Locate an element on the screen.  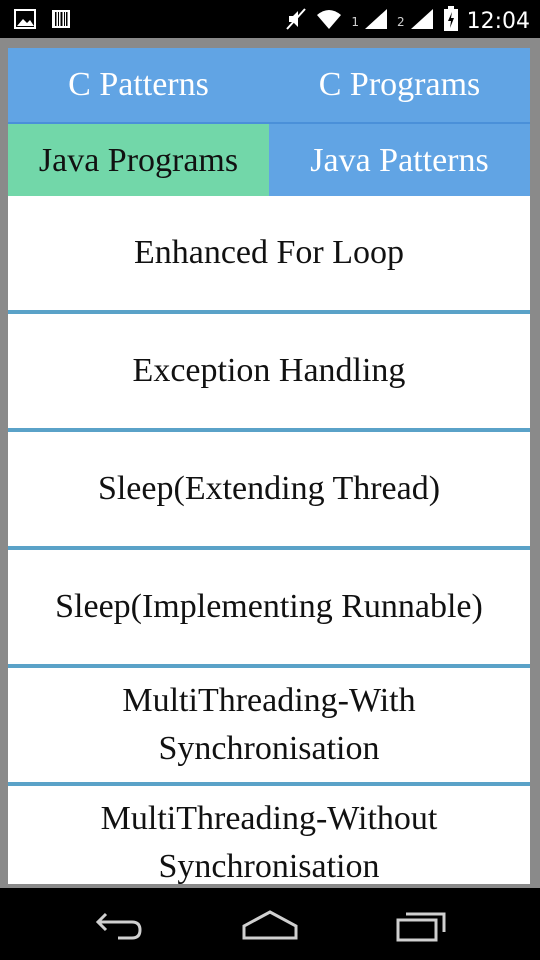
tab-java-patterns: Java Patterns is located at coordinates (399, 161).